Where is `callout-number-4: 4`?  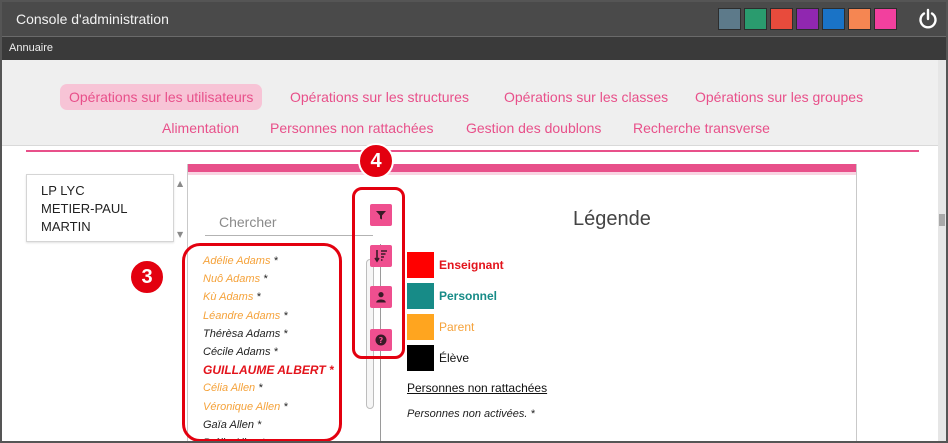 callout-number-4: 4 is located at coordinates (376, 161).